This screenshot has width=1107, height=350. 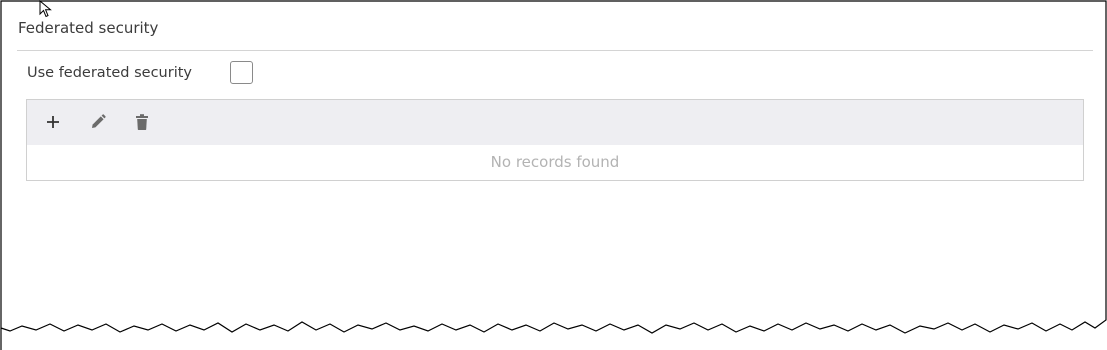 What do you see at coordinates (555, 50) in the screenshot?
I see `section-divider` at bounding box center [555, 50].